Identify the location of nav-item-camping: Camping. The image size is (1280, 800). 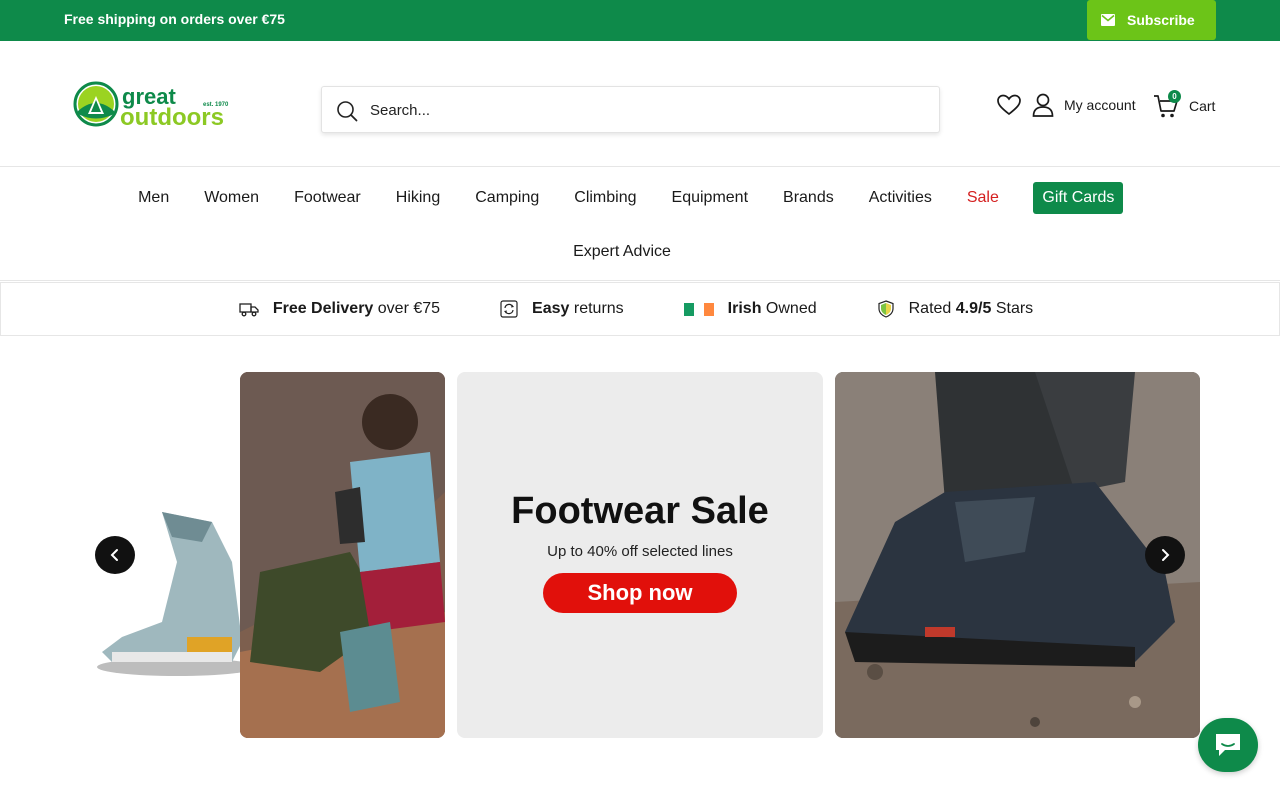
(507, 198).